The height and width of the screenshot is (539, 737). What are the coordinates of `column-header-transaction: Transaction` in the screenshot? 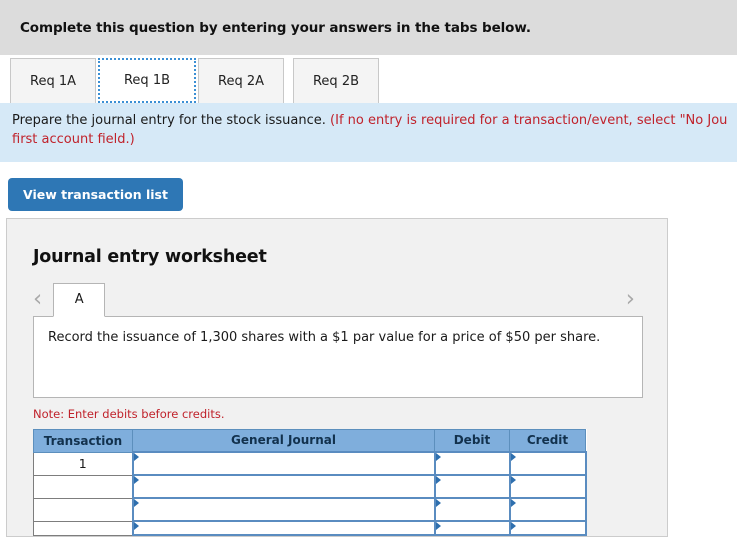 It's located at (83, 440).